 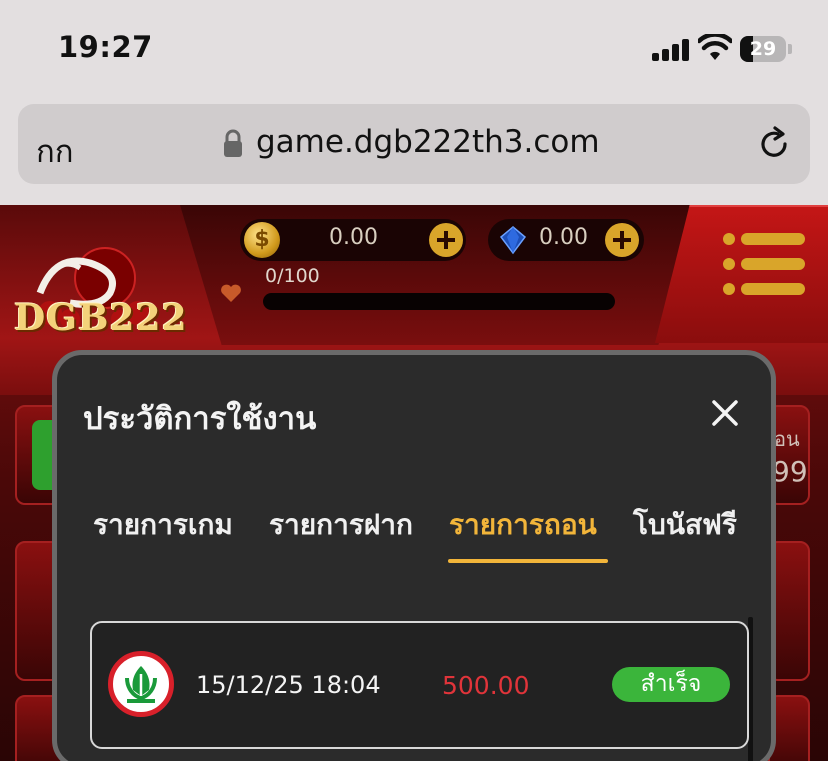 What do you see at coordinates (790, 471) in the screenshot?
I see `background-card-value: 99` at bounding box center [790, 471].